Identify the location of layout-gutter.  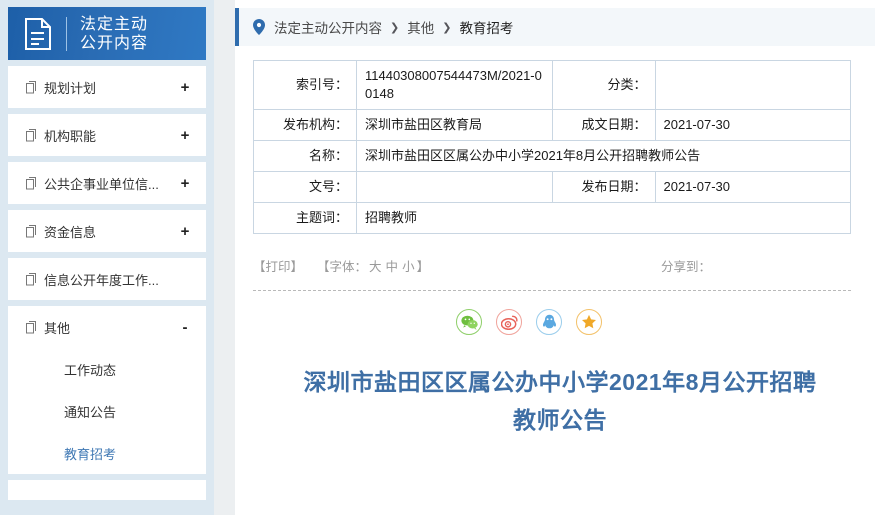
(224, 257).